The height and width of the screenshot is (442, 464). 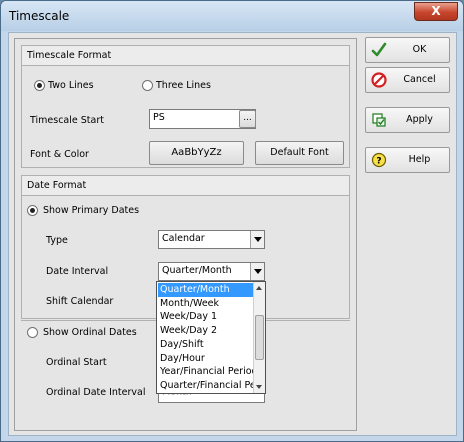 I want to click on help-icon: ?, so click(x=379, y=160).